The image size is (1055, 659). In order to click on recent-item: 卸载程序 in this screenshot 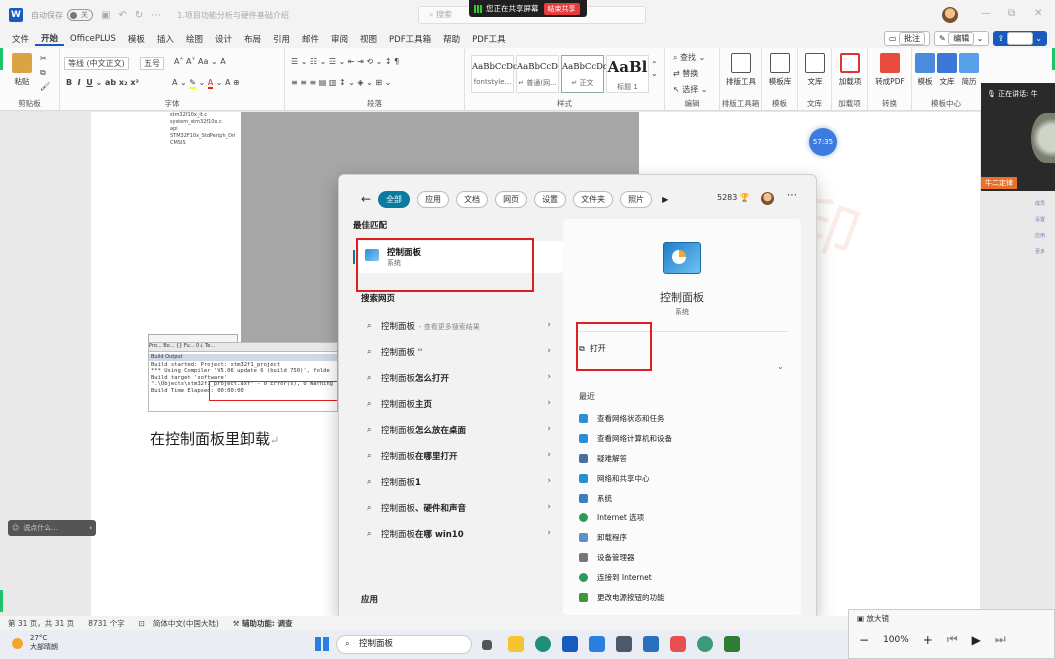, I will do `click(625, 538)`.